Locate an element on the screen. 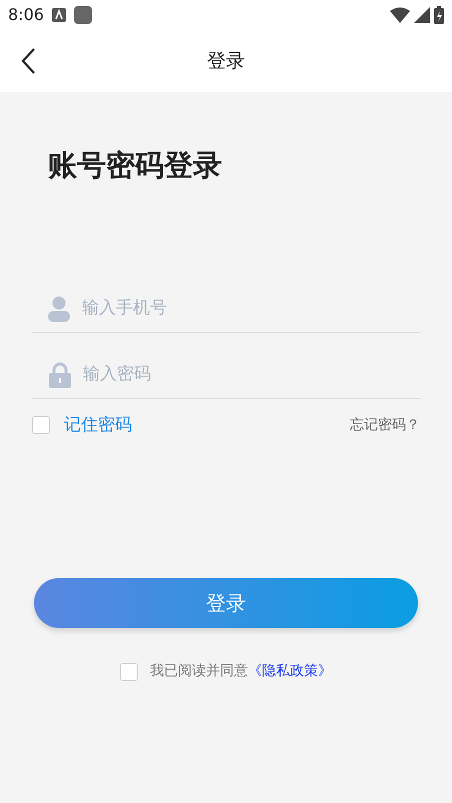  lock-icon is located at coordinates (60, 375).